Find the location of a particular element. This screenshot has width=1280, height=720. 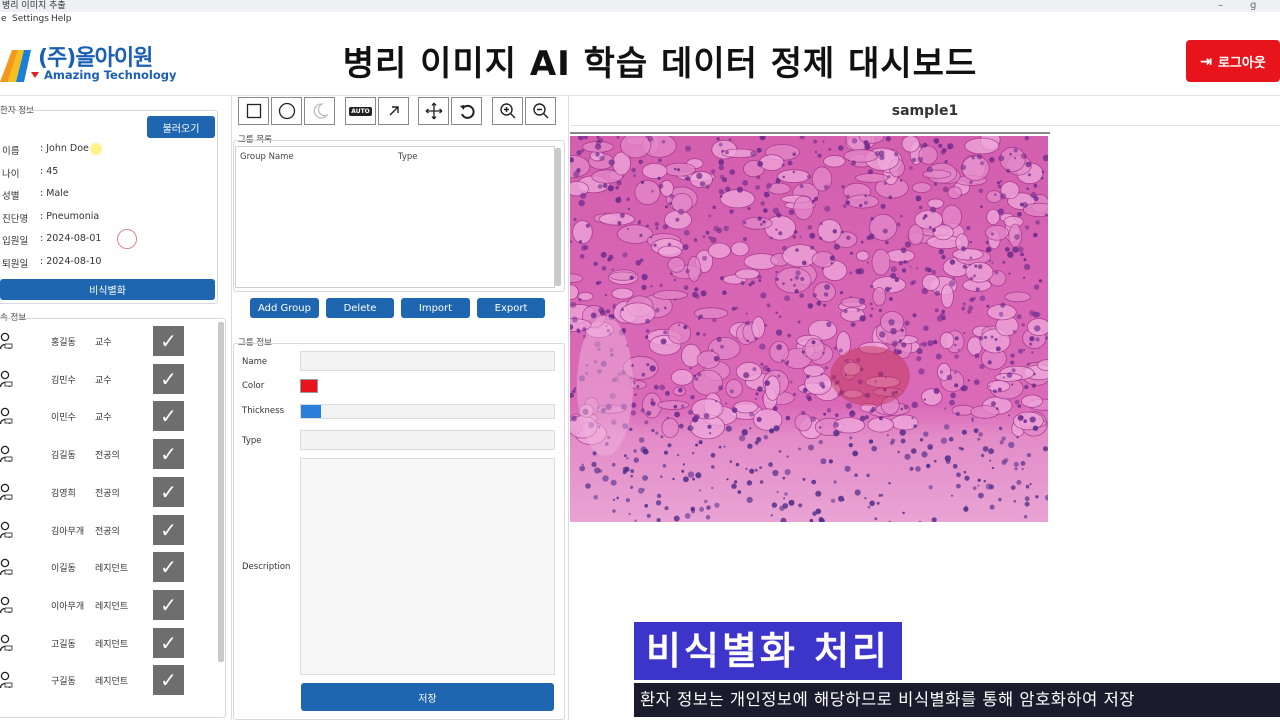

window-title: 병리 이미지 추출 is located at coordinates (34, 6).